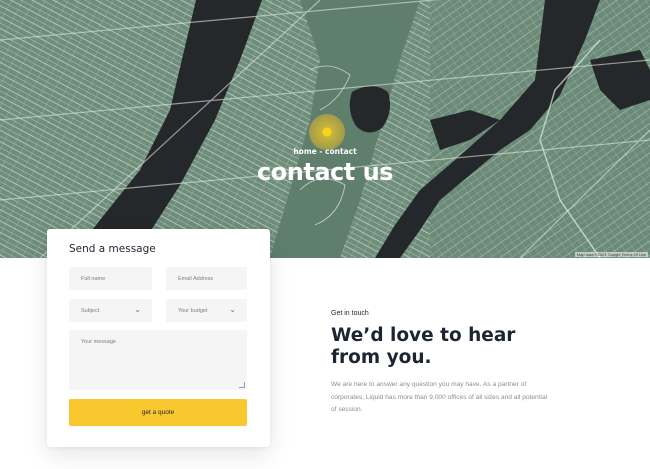  Describe the element at coordinates (196, 279) in the screenshot. I see `email-placeholder: Email Address` at that location.